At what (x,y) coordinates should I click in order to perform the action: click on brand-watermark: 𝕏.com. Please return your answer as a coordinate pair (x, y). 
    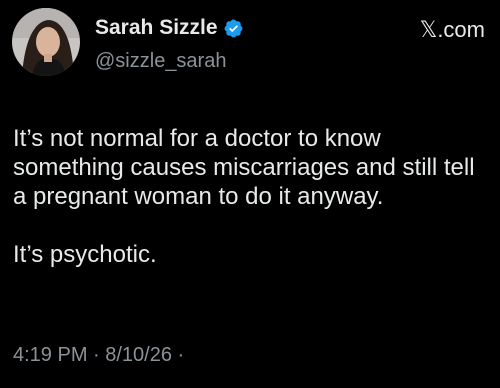
    Looking at the image, I should click on (452, 29).